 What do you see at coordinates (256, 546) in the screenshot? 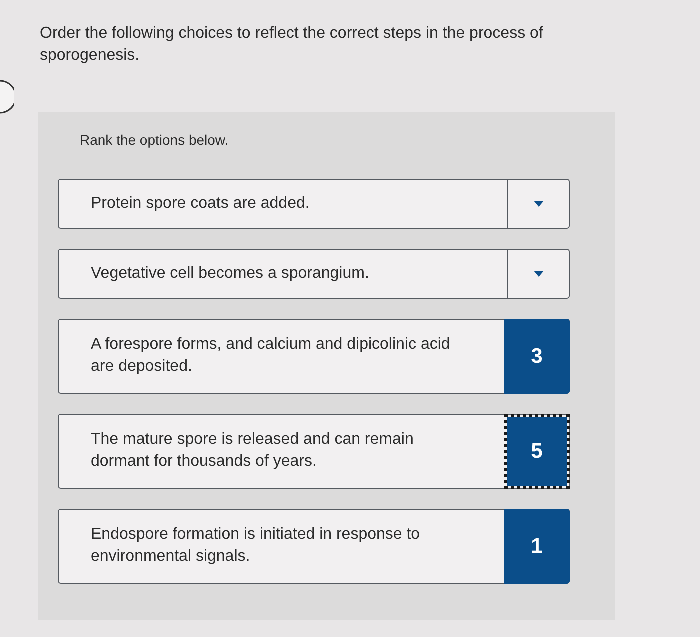
I see `option-text: Endospore formation is initiated in response to environmental signals.` at bounding box center [256, 546].